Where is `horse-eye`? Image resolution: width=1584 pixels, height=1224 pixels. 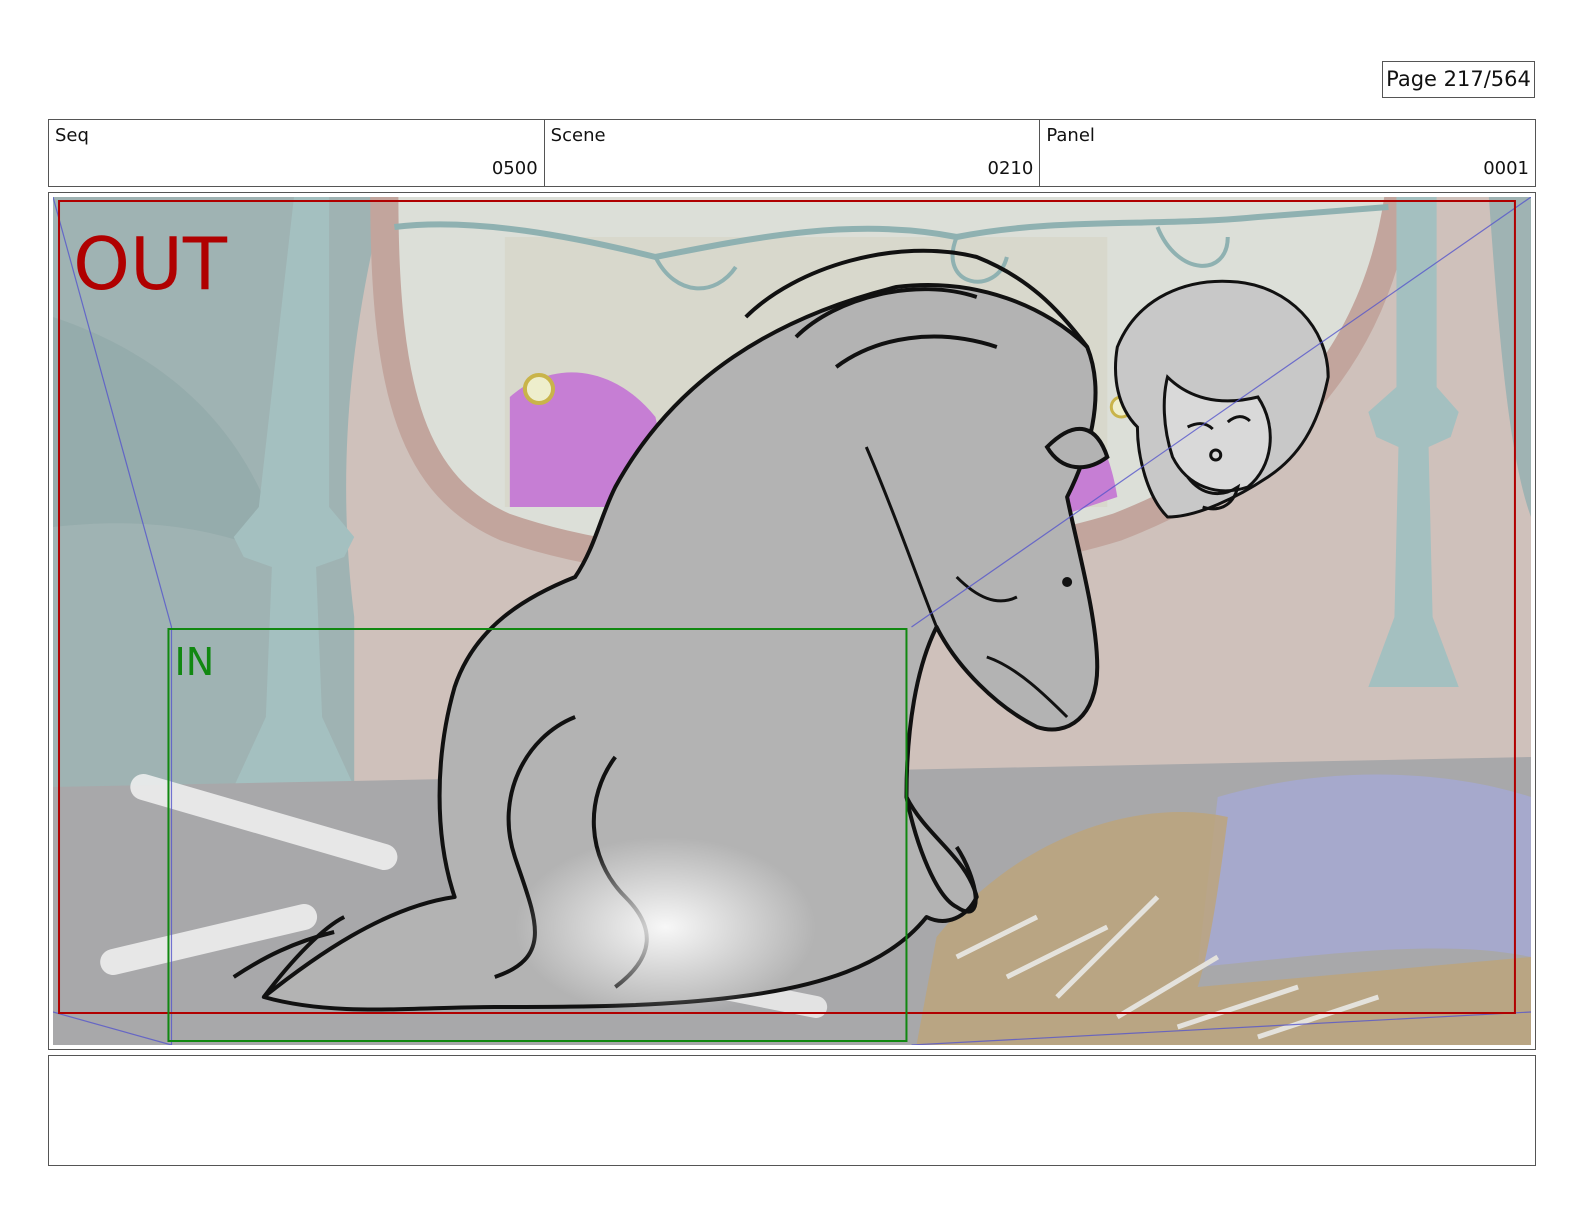 horse-eye is located at coordinates (1067, 582).